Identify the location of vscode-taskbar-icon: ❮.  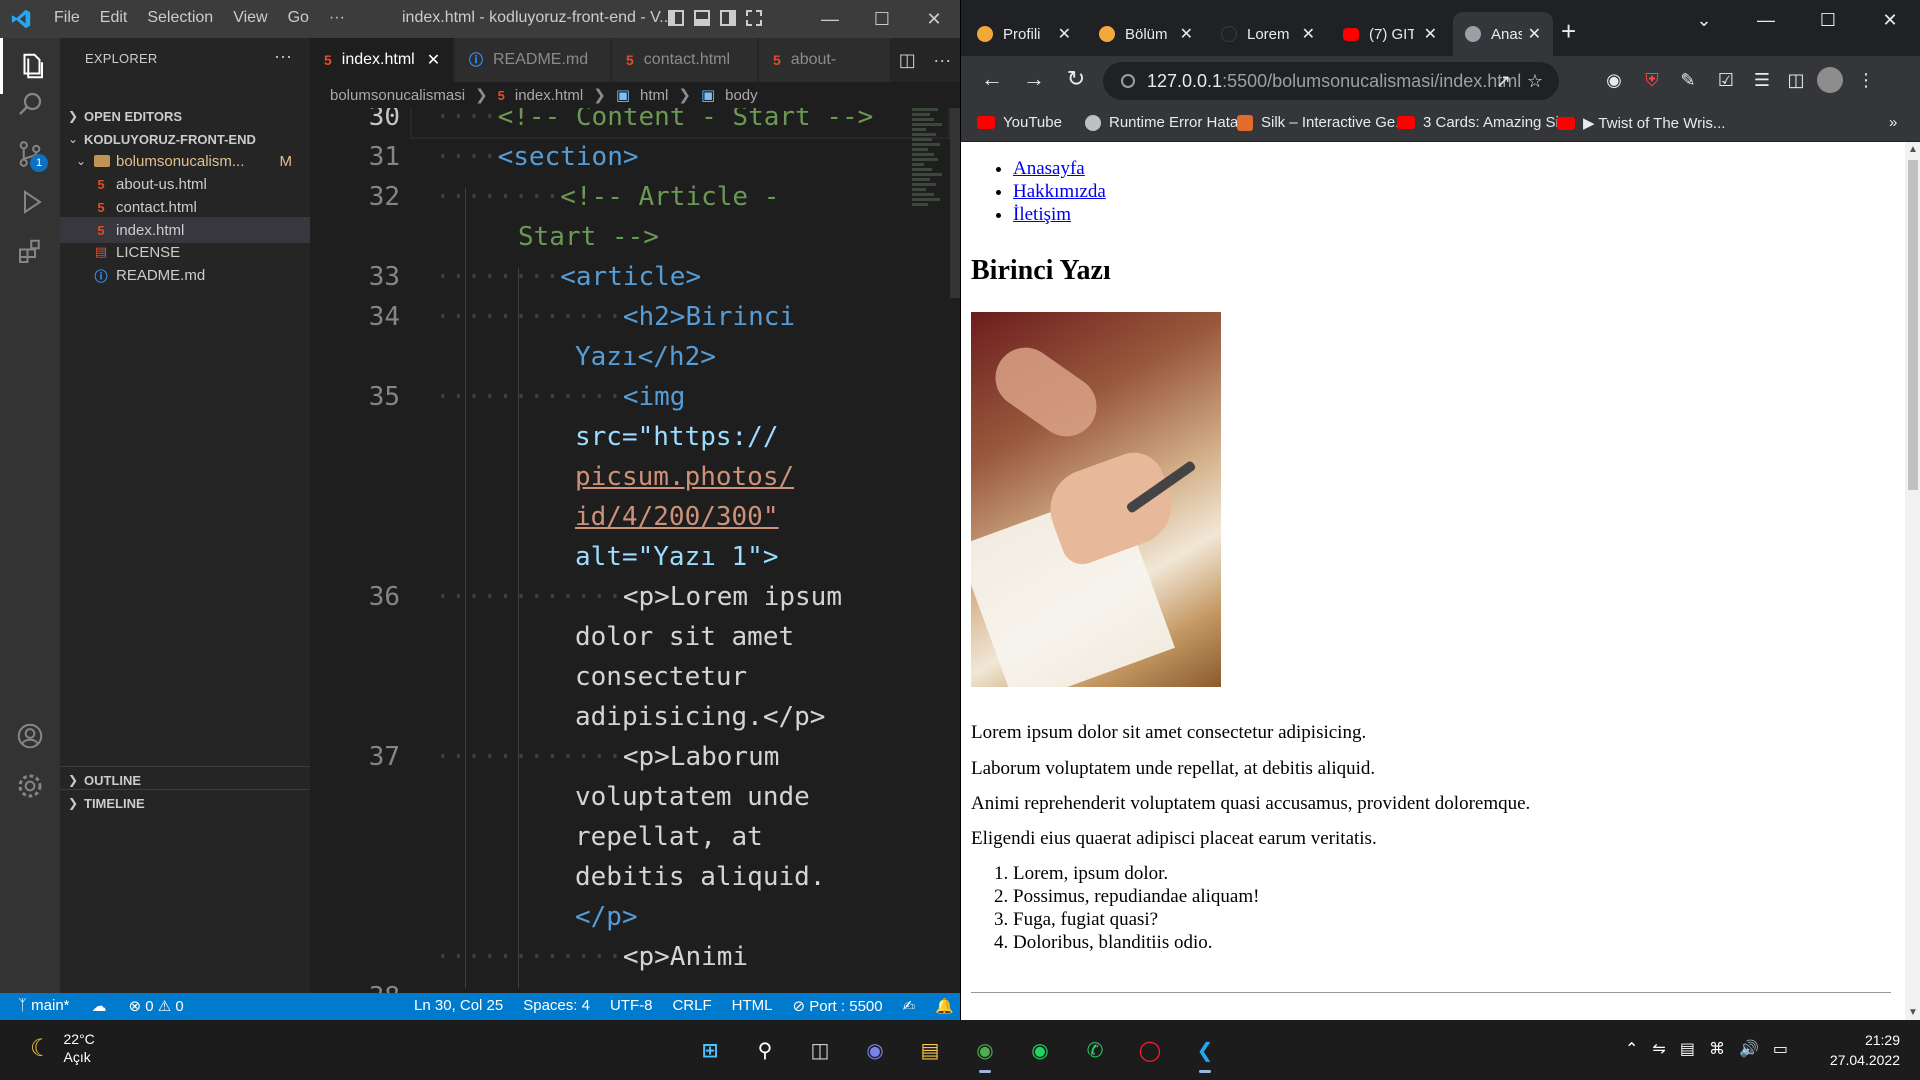
(1205, 1052).